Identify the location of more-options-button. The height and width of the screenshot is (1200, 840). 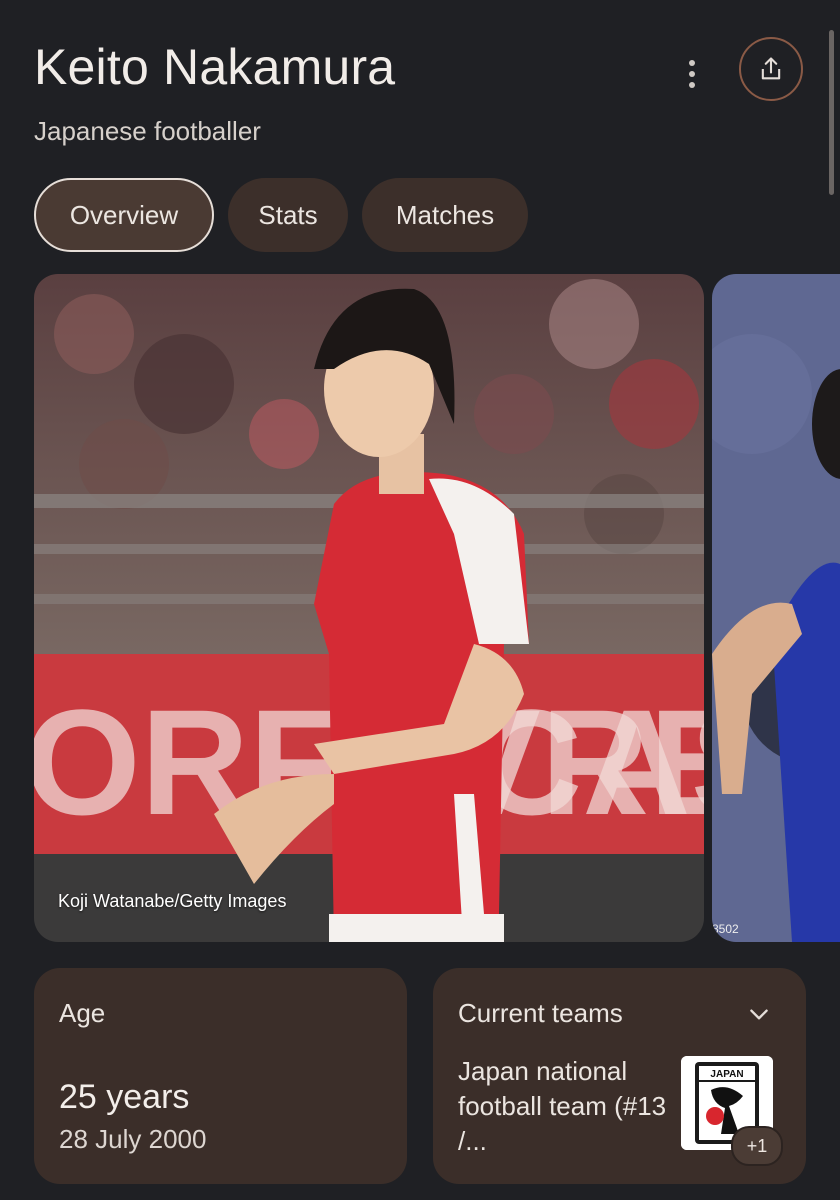
(692, 74).